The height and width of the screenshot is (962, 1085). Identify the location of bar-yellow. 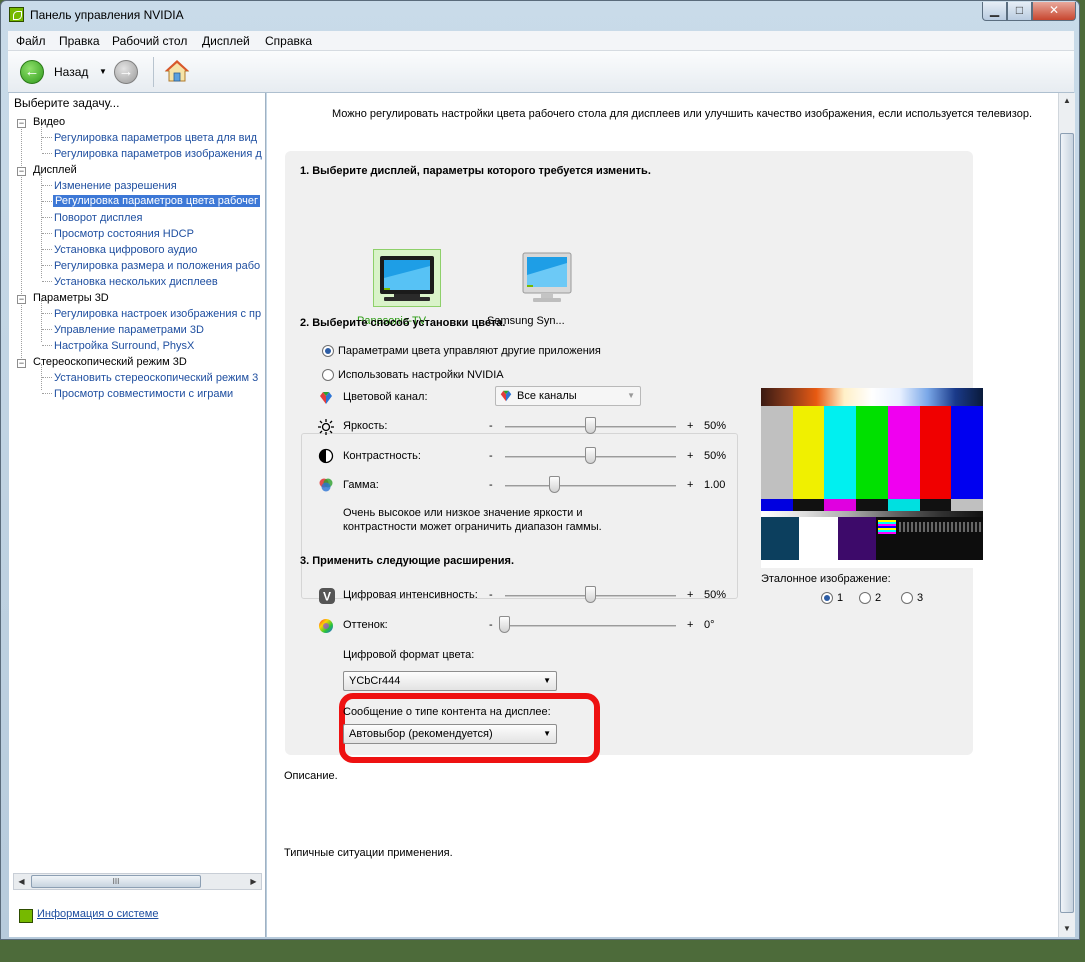
(808, 452).